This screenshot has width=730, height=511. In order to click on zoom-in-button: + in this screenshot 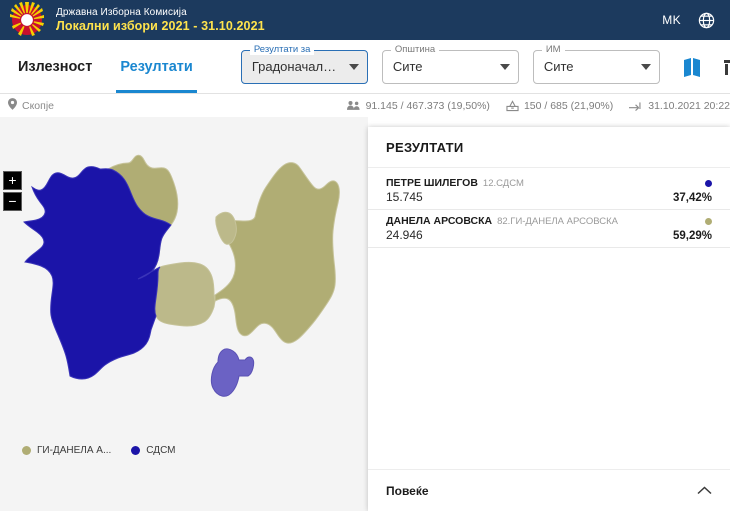, I will do `click(12, 180)`.